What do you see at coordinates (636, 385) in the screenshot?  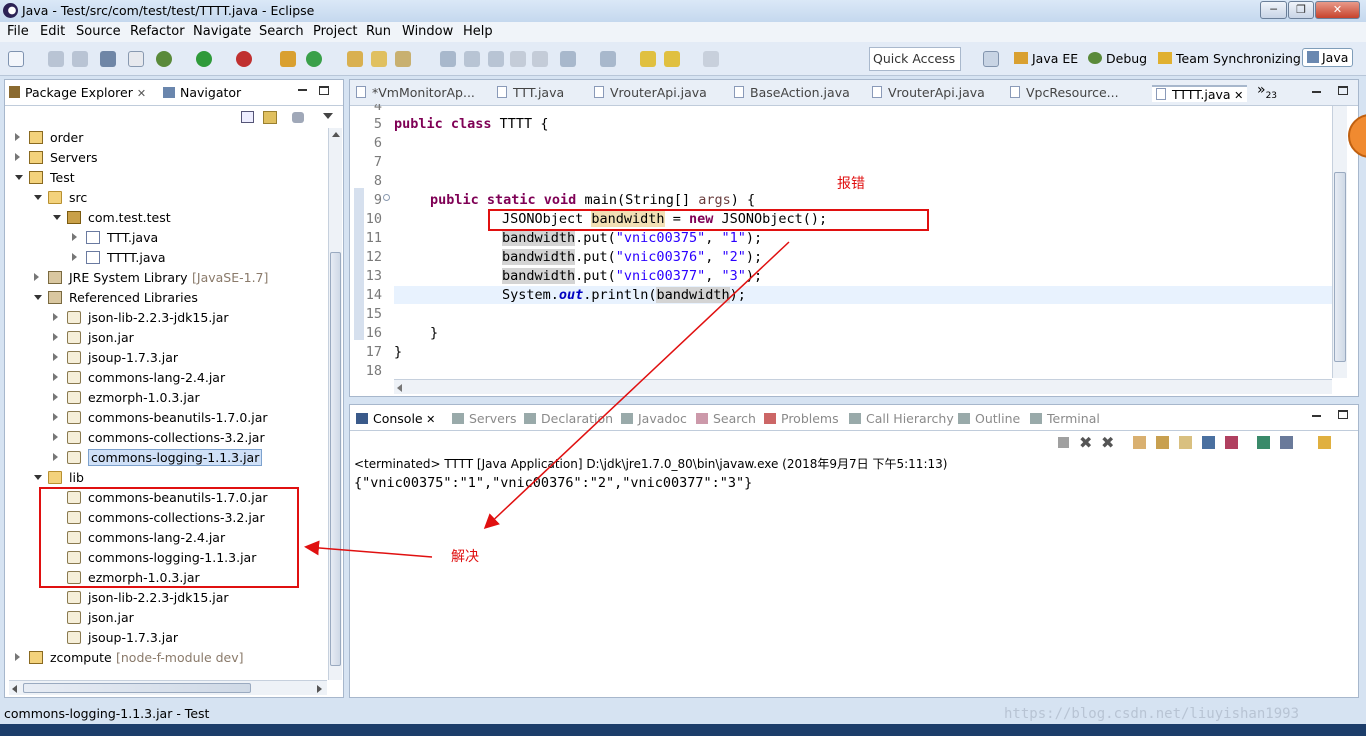 I see `arrow-error-to-console` at bounding box center [636, 385].